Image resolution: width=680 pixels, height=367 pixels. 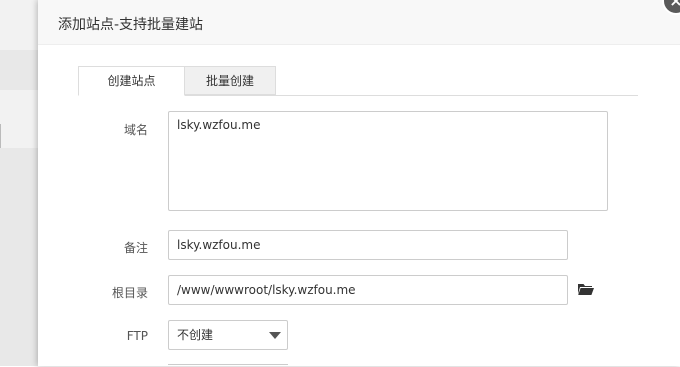 What do you see at coordinates (359, 22) in the screenshot?
I see `dialog-header: 添加站点-支持批量建站` at bounding box center [359, 22].